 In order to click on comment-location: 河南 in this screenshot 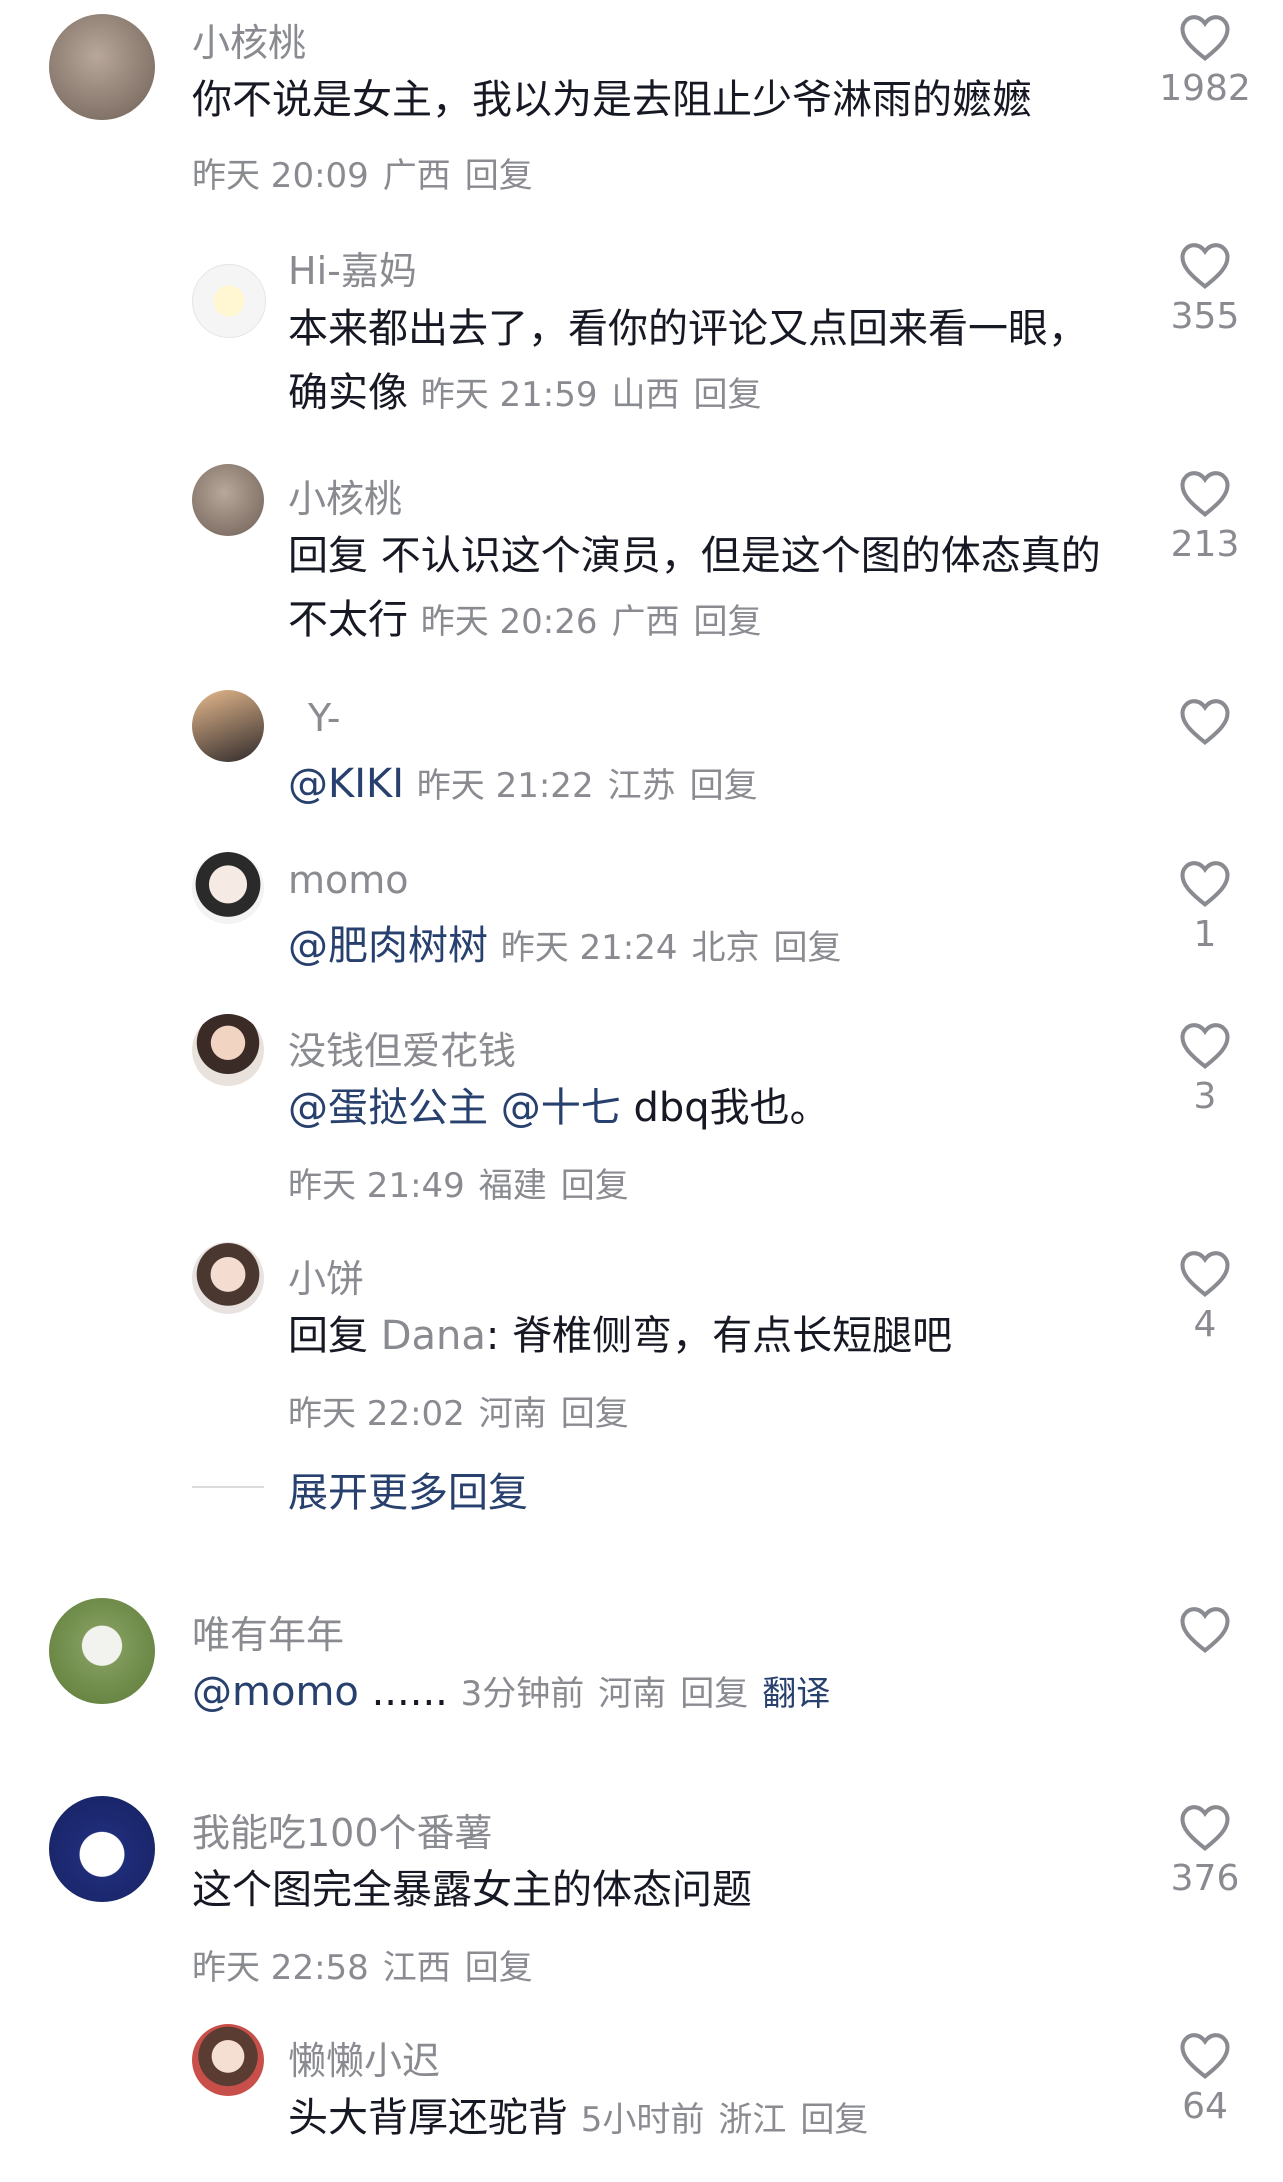, I will do `click(512, 1414)`.